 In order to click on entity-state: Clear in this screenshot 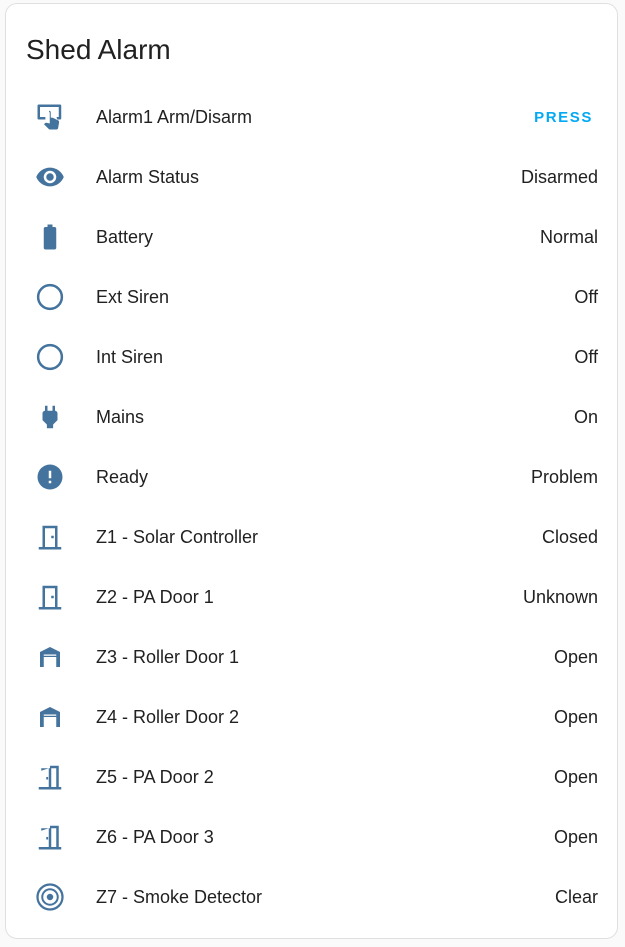, I will do `click(576, 897)`.